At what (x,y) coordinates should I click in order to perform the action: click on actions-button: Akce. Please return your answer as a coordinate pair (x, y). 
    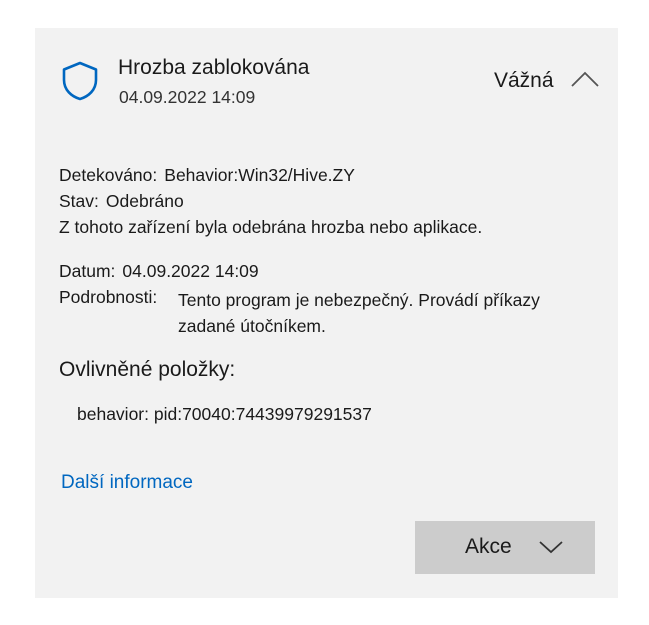
    Looking at the image, I should click on (505, 547).